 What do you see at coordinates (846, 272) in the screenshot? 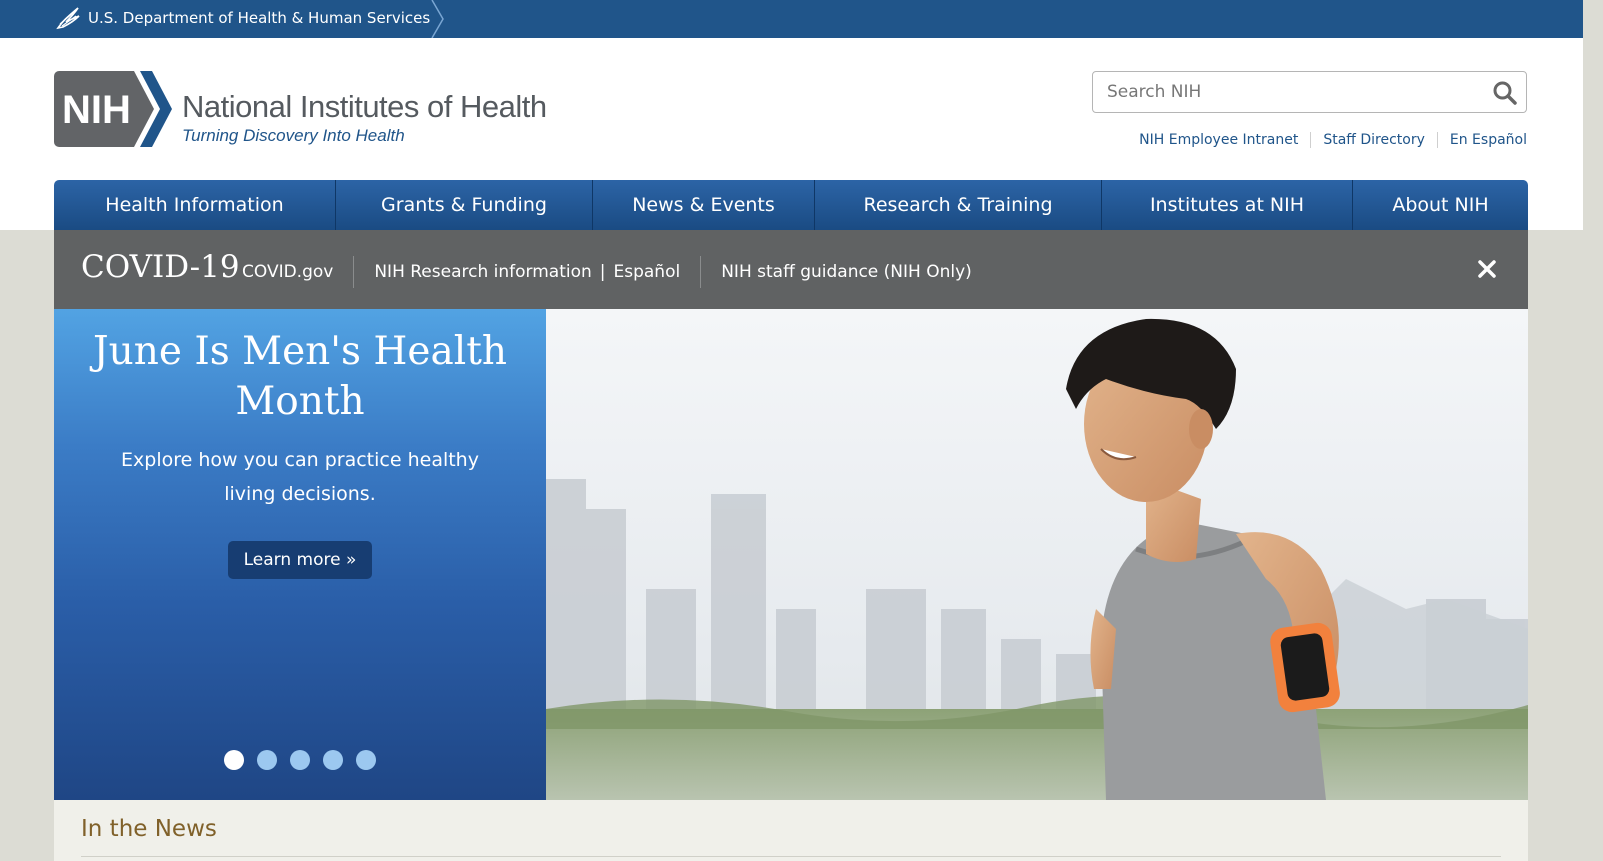
I see `staff-guidance-link: NIH staff guidance (NIH Only)` at bounding box center [846, 272].